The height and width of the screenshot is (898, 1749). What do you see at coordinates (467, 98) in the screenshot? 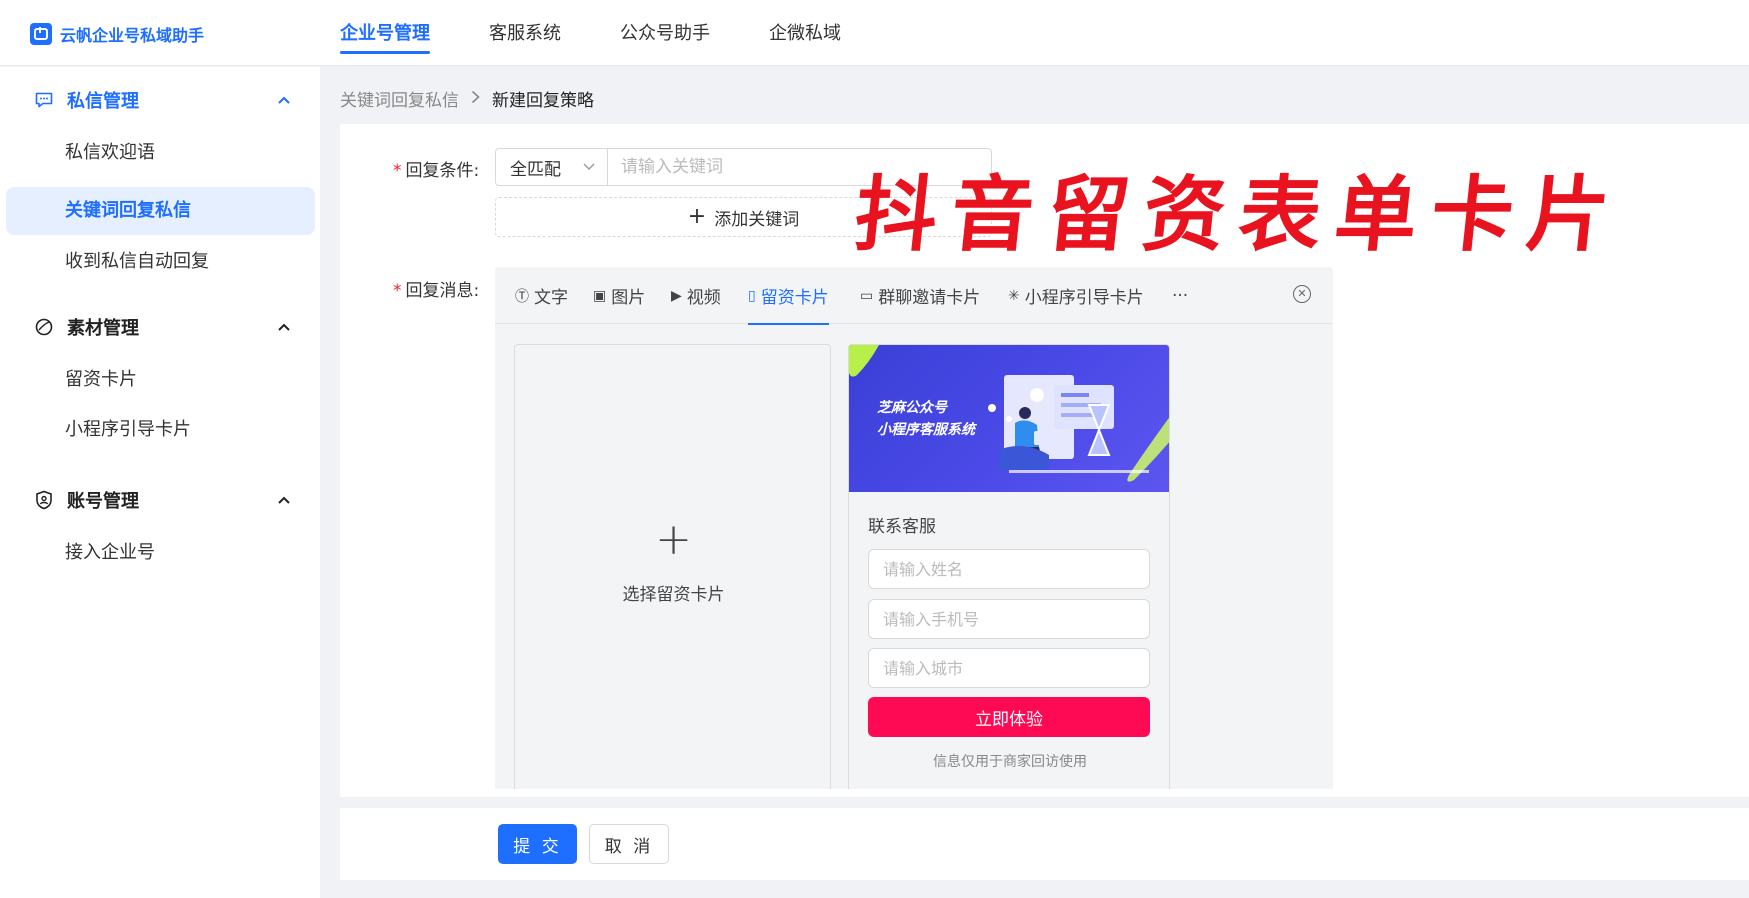
I see `breadcrumb: 关键词回复私信 新建回复策略` at bounding box center [467, 98].